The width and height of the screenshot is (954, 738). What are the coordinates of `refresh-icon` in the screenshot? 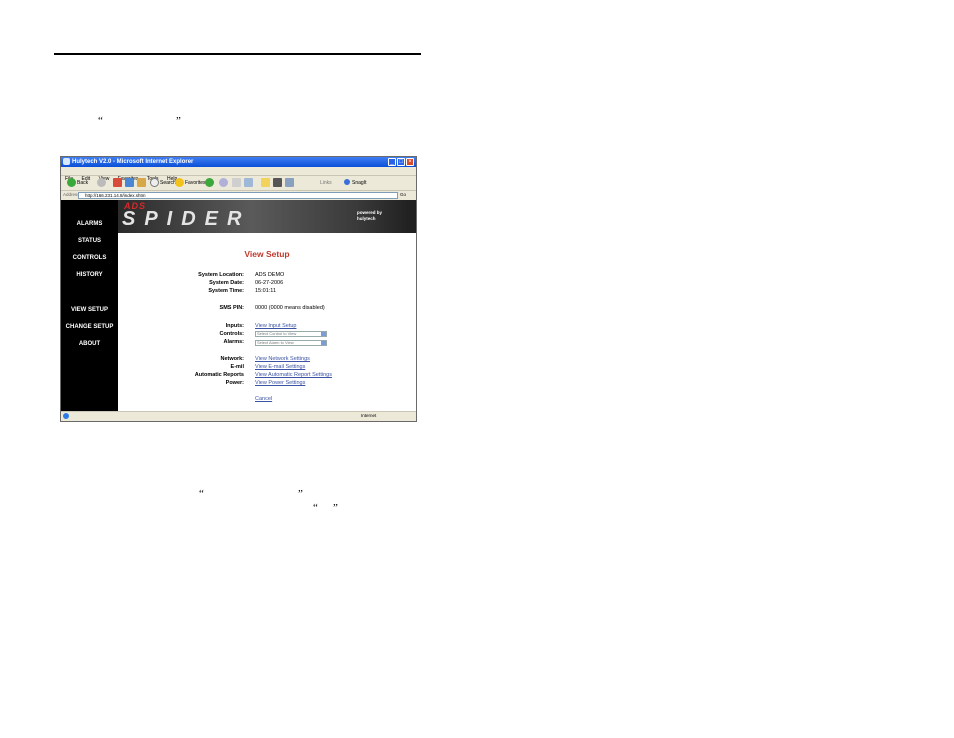 It's located at (129, 182).